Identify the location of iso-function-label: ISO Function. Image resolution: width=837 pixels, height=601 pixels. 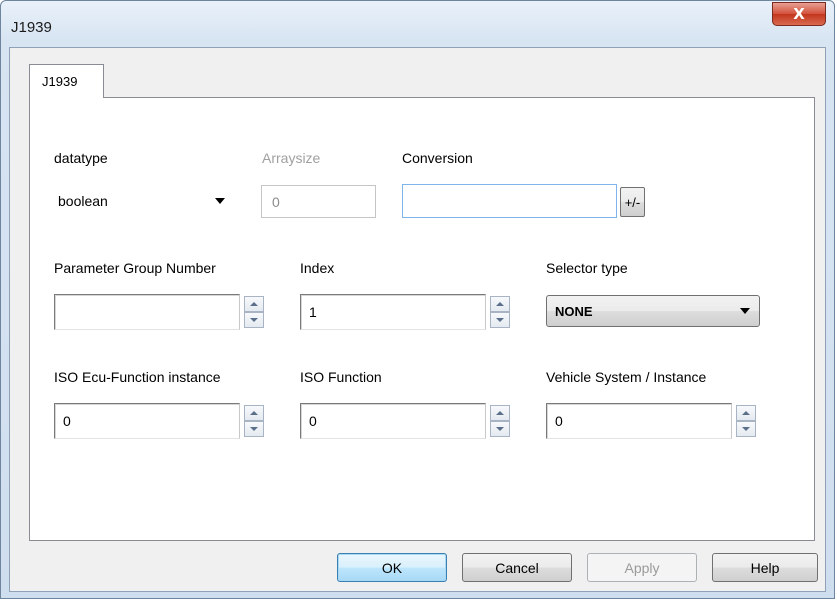
(341, 377).